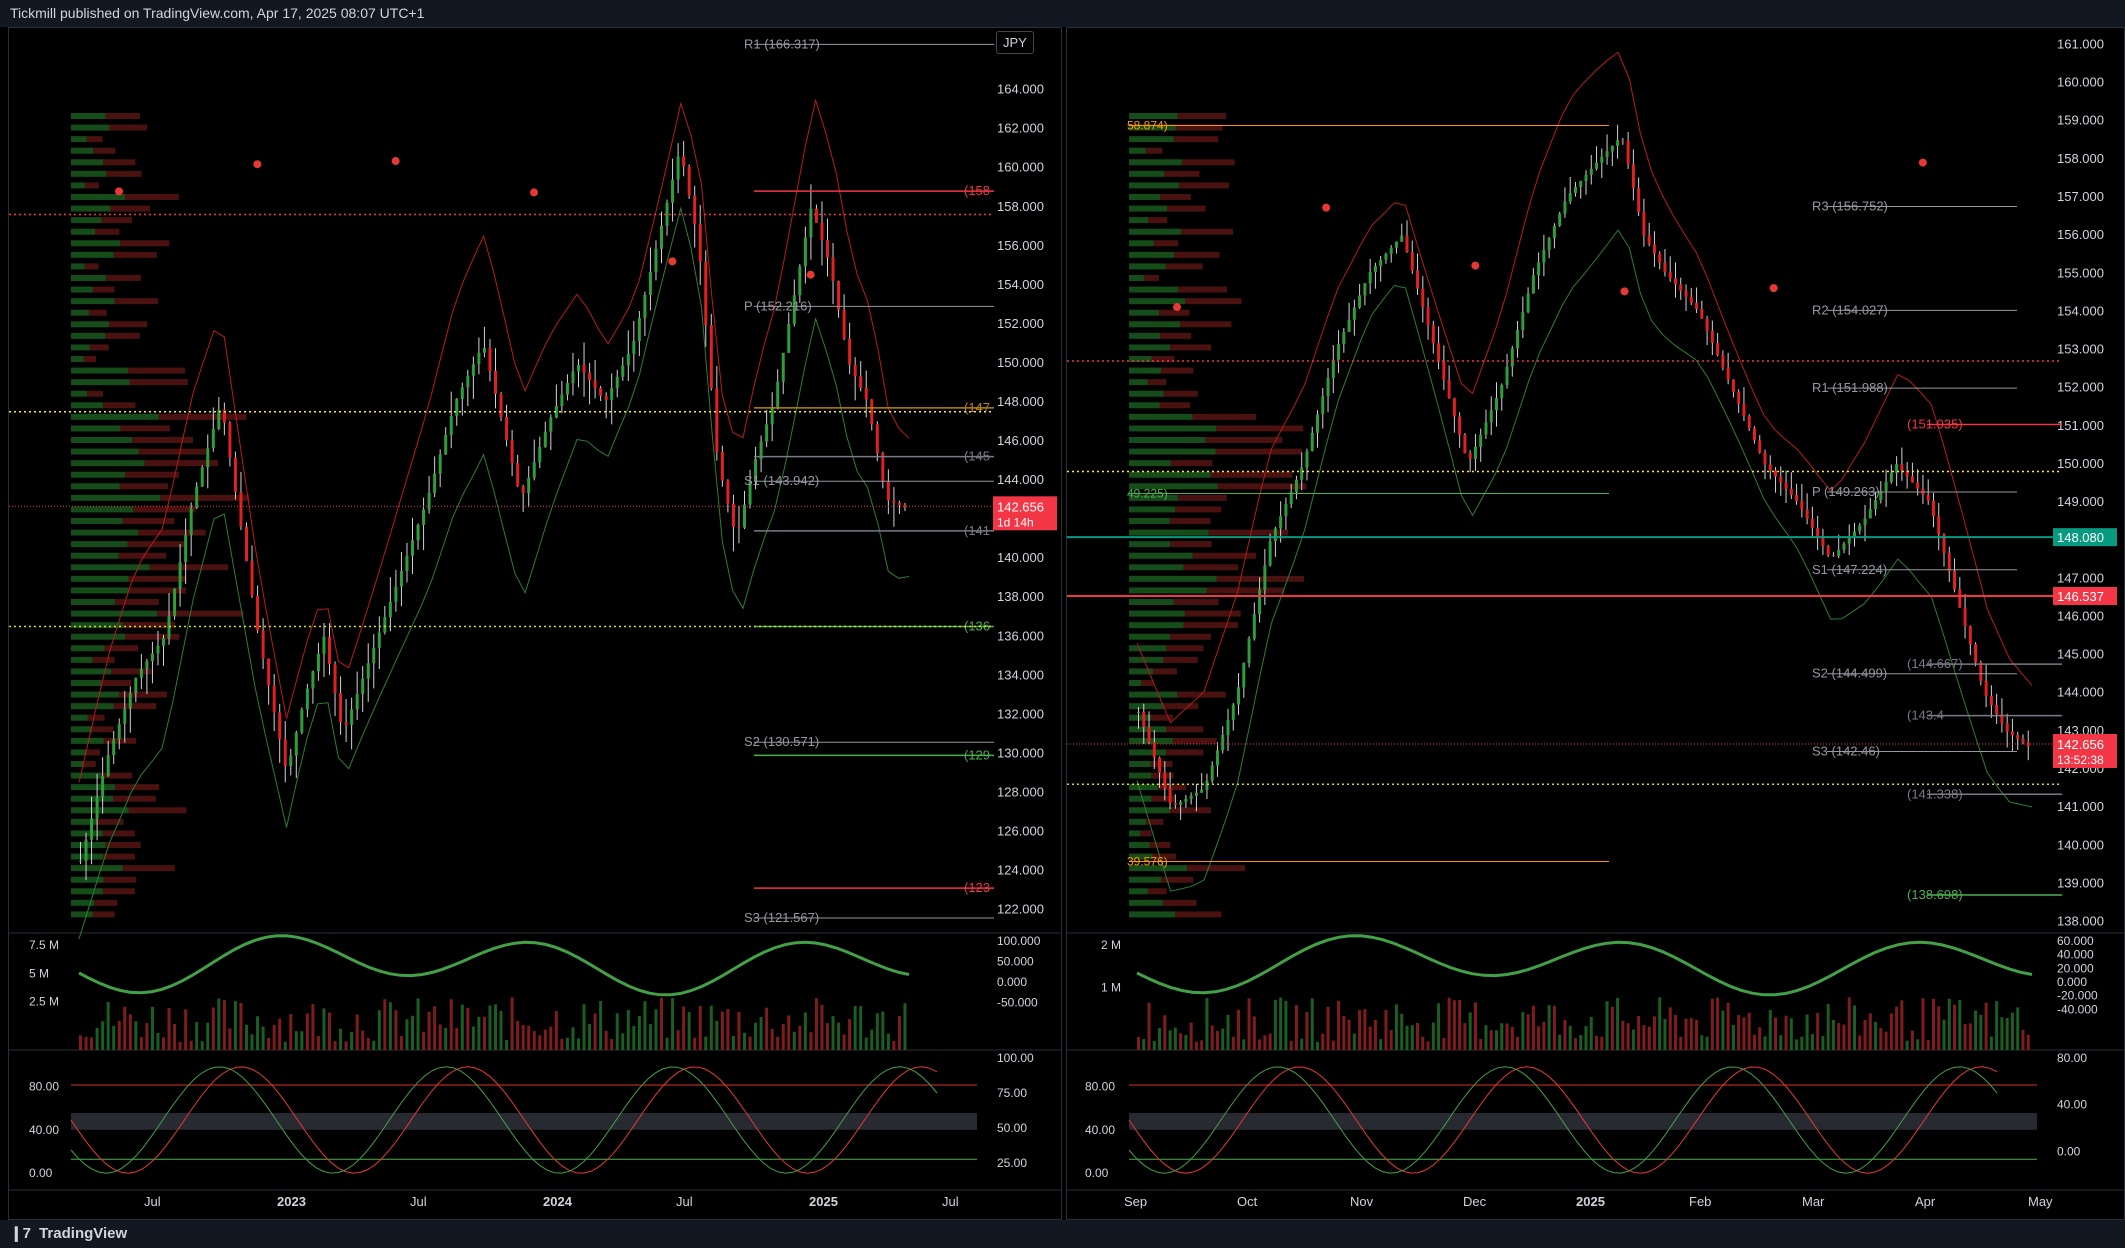  I want to click on stoch-axis-tick: 100.00, so click(1015, 1058).